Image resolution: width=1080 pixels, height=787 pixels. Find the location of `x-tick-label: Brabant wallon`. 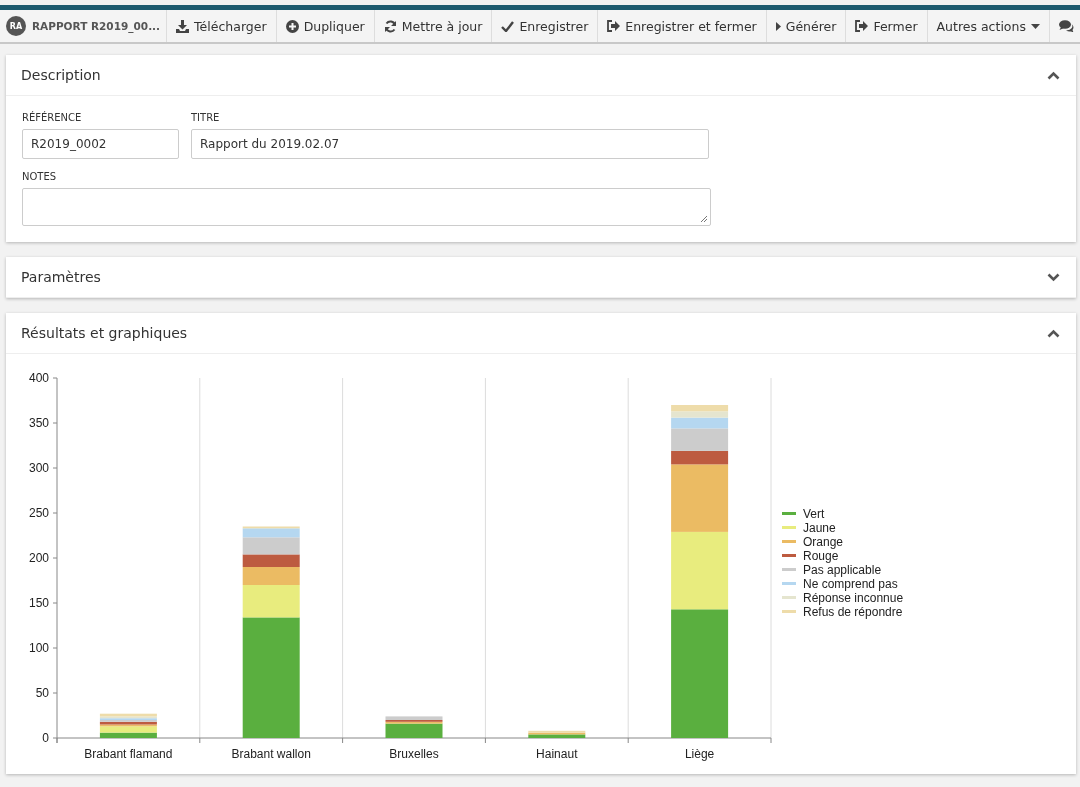

x-tick-label: Brabant wallon is located at coordinates (271, 754).